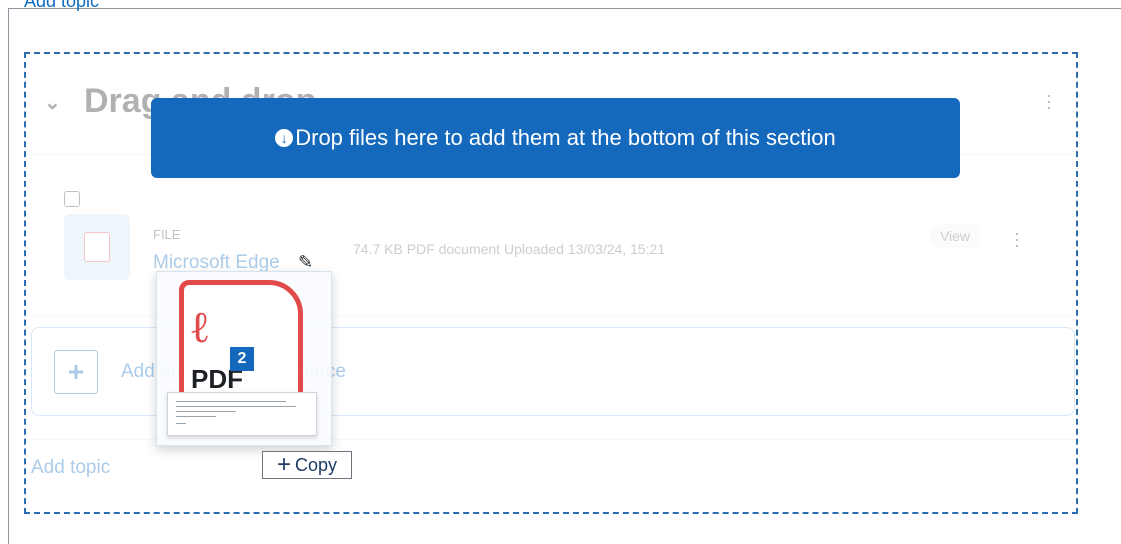  What do you see at coordinates (316, 464) in the screenshot?
I see `copy-label: Copy` at bounding box center [316, 464].